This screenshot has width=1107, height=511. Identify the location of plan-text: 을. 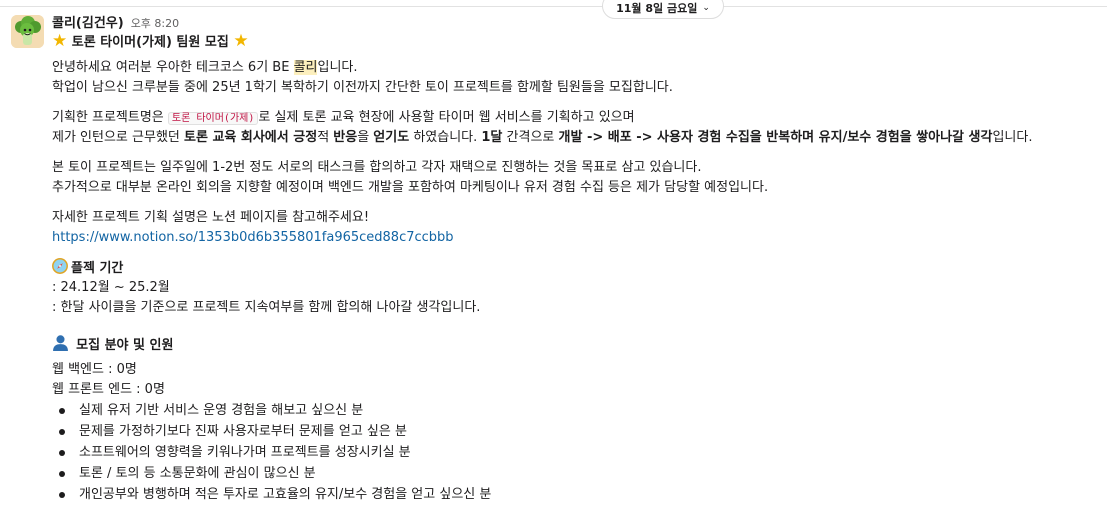
(365, 137).